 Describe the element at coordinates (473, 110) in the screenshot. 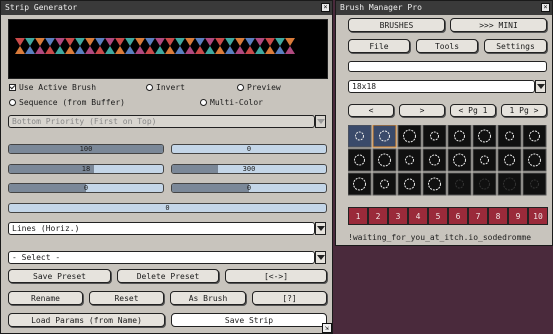

I see `page-prev-button: < Pg 1` at that location.